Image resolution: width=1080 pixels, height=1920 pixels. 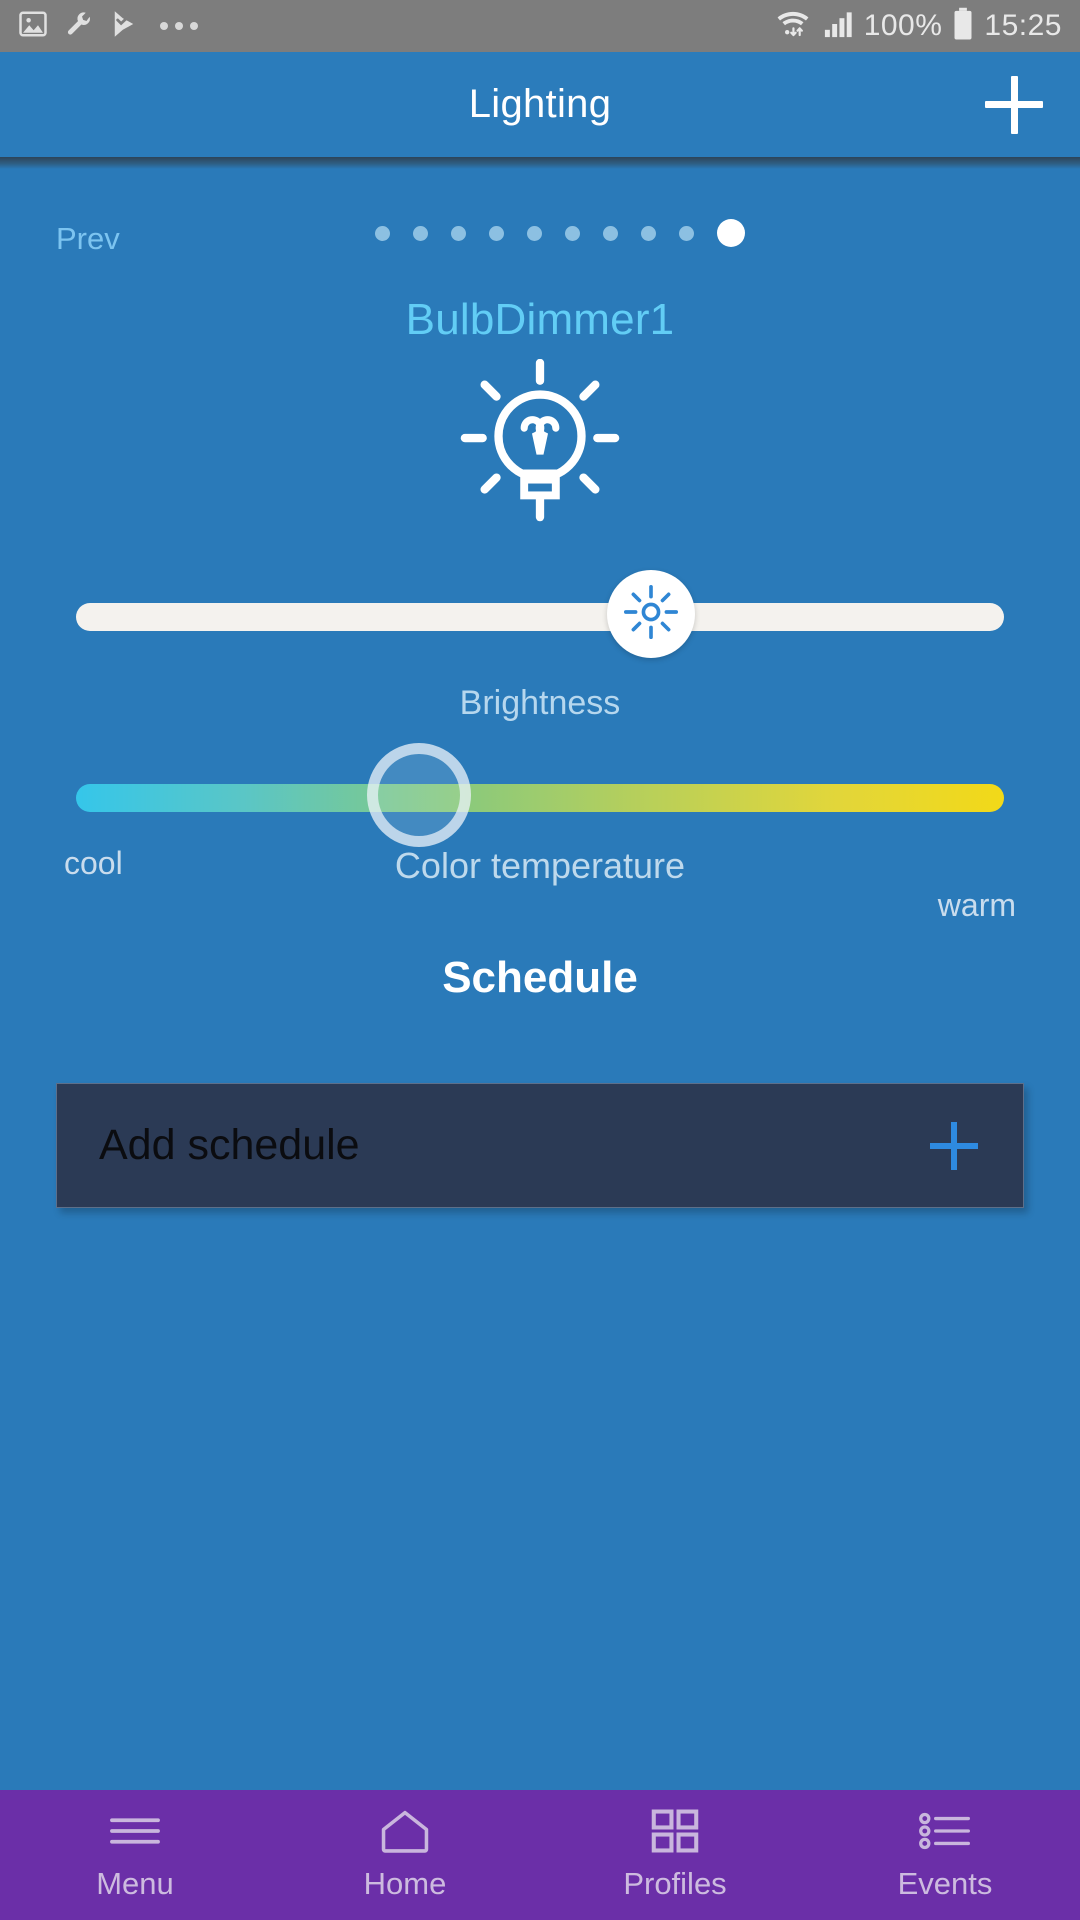 I want to click on add-schedule-label: Add schedule, so click(x=229, y=1145).